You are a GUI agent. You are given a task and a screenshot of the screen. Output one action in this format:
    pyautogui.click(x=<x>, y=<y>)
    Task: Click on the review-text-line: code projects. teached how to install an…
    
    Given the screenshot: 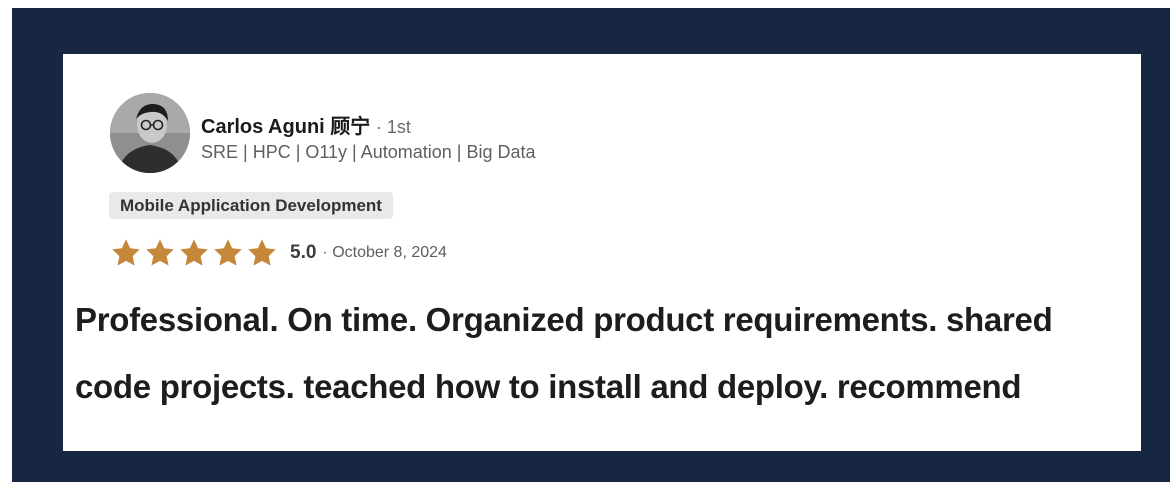 What is the action you would take?
    pyautogui.click(x=548, y=386)
    